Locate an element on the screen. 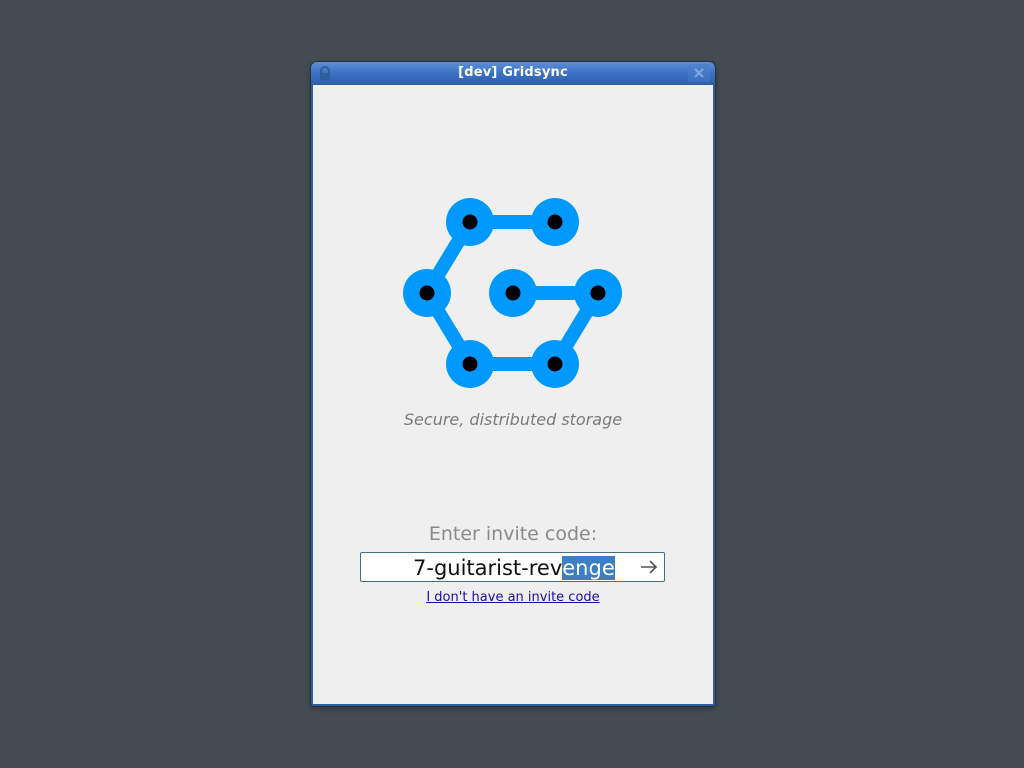  submit-button is located at coordinates (649, 567).